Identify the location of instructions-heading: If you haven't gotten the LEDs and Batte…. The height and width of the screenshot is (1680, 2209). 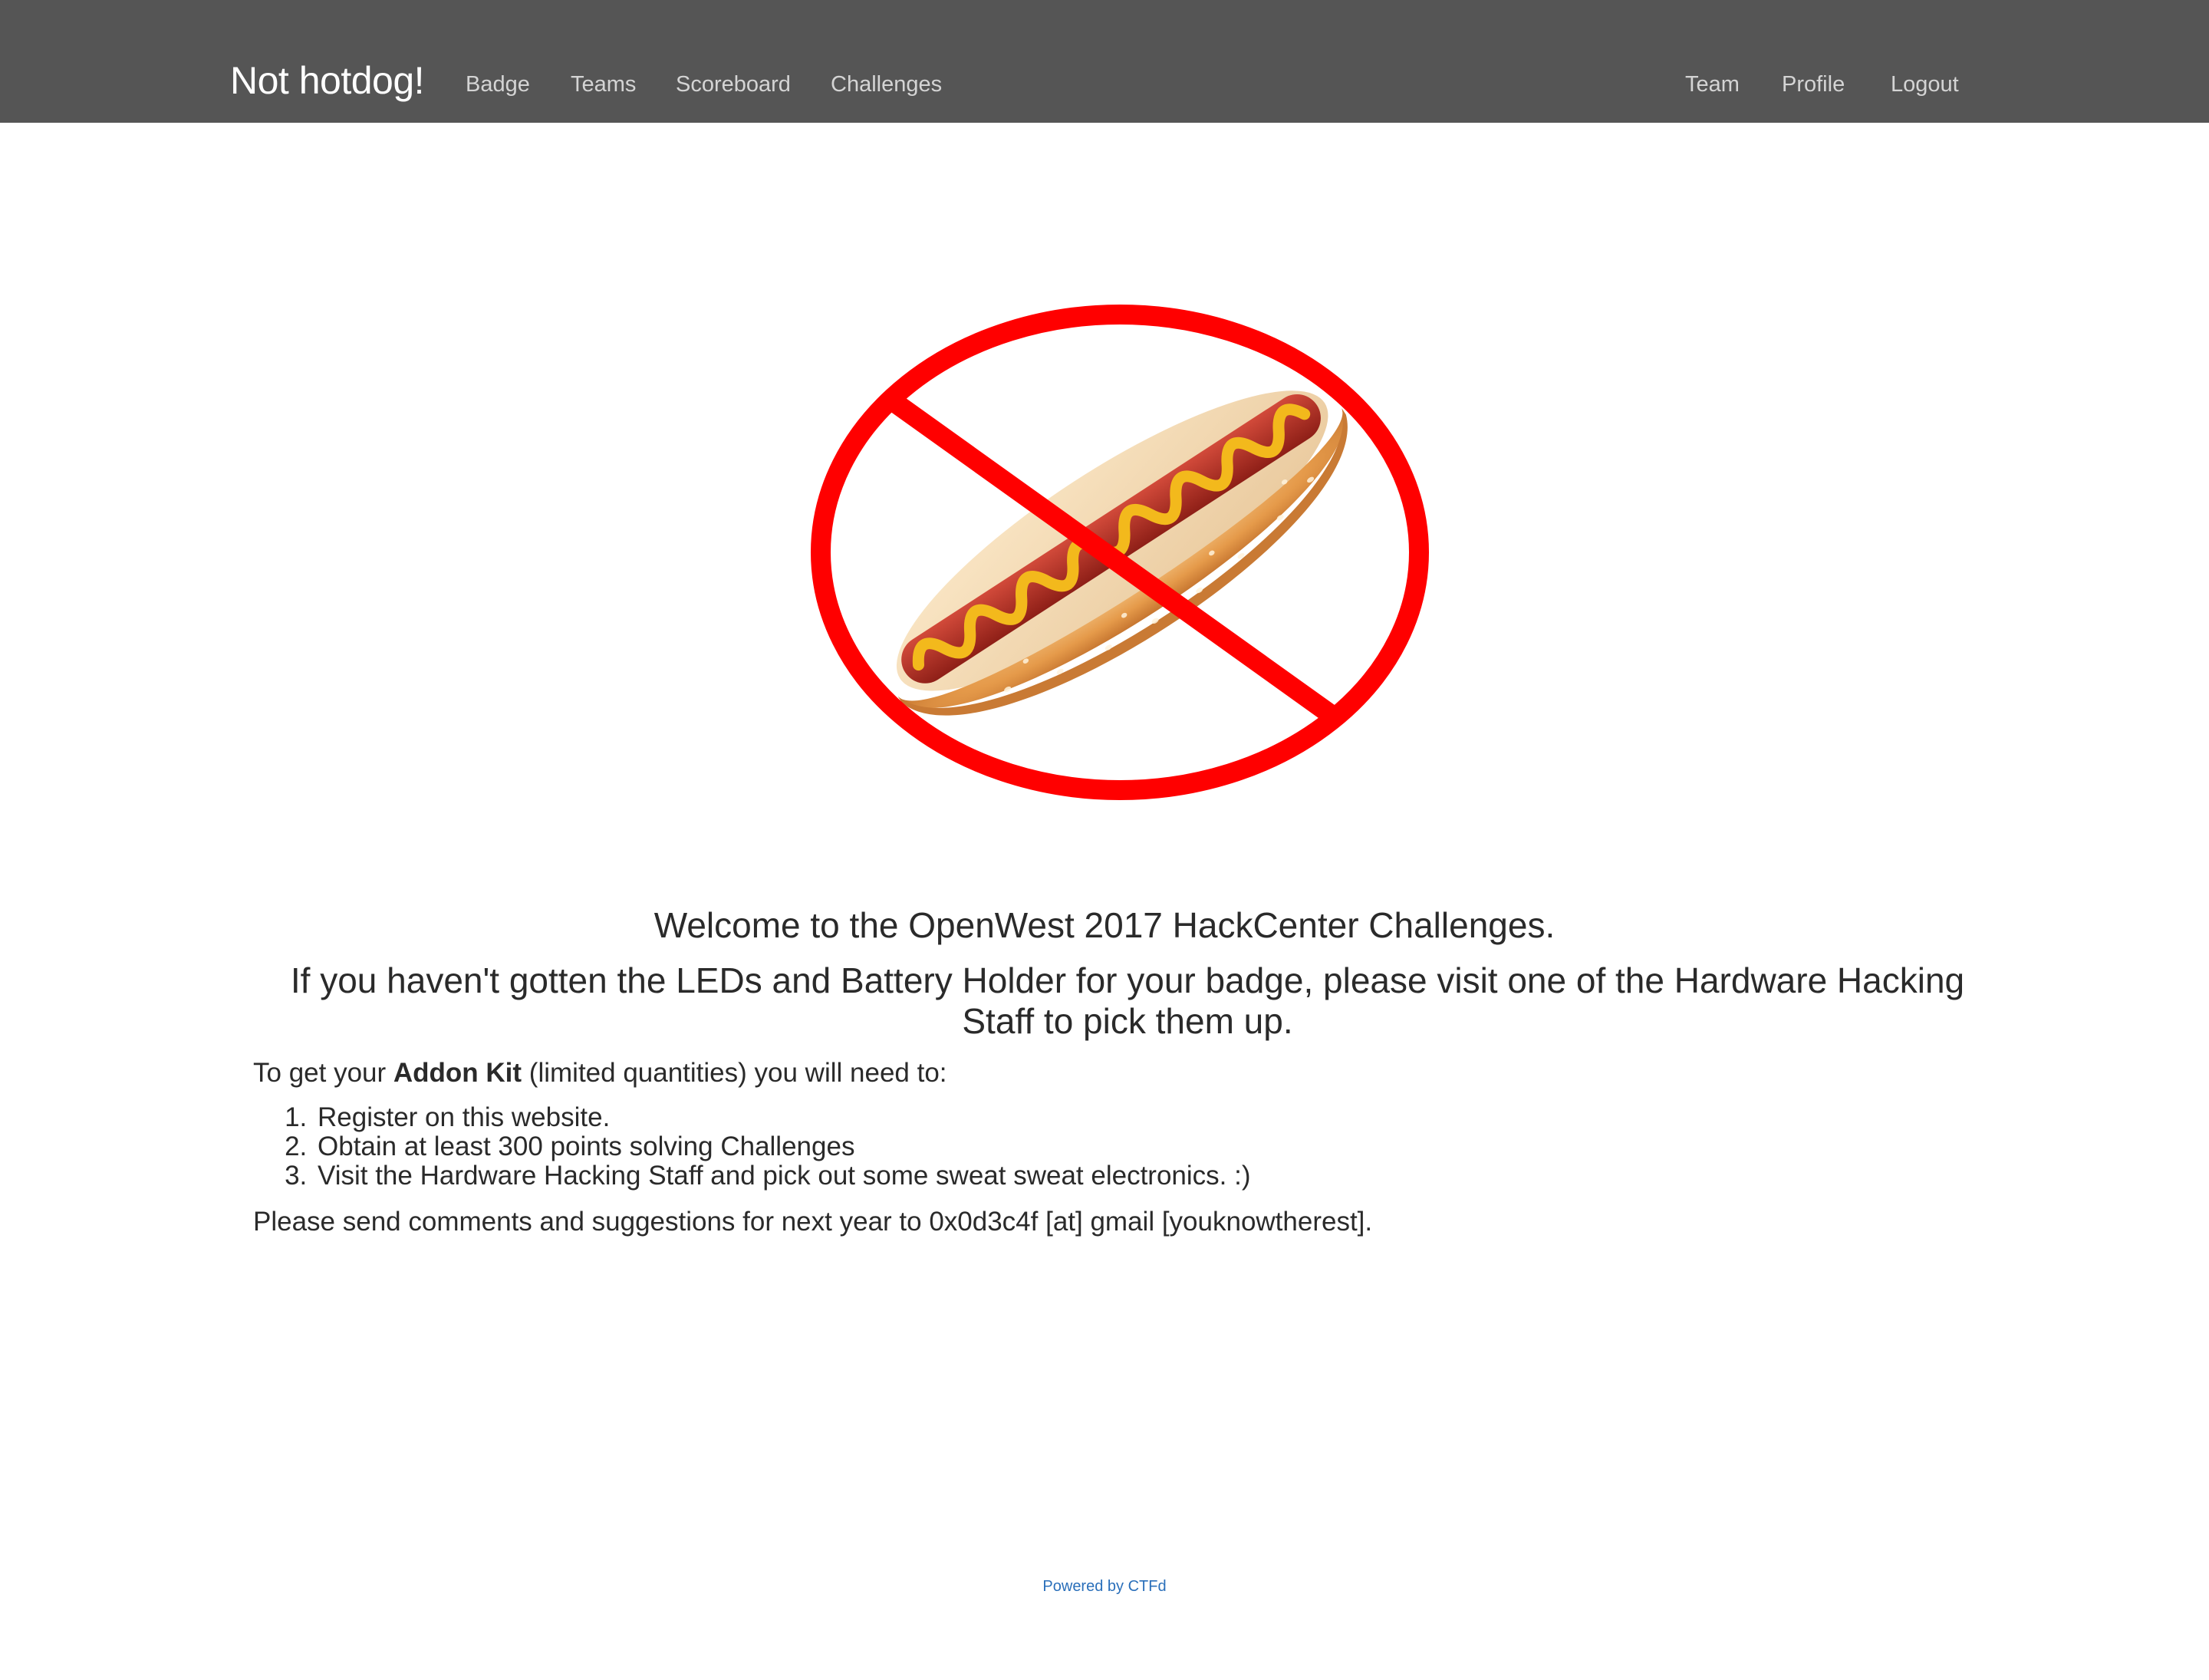
(1127, 1000).